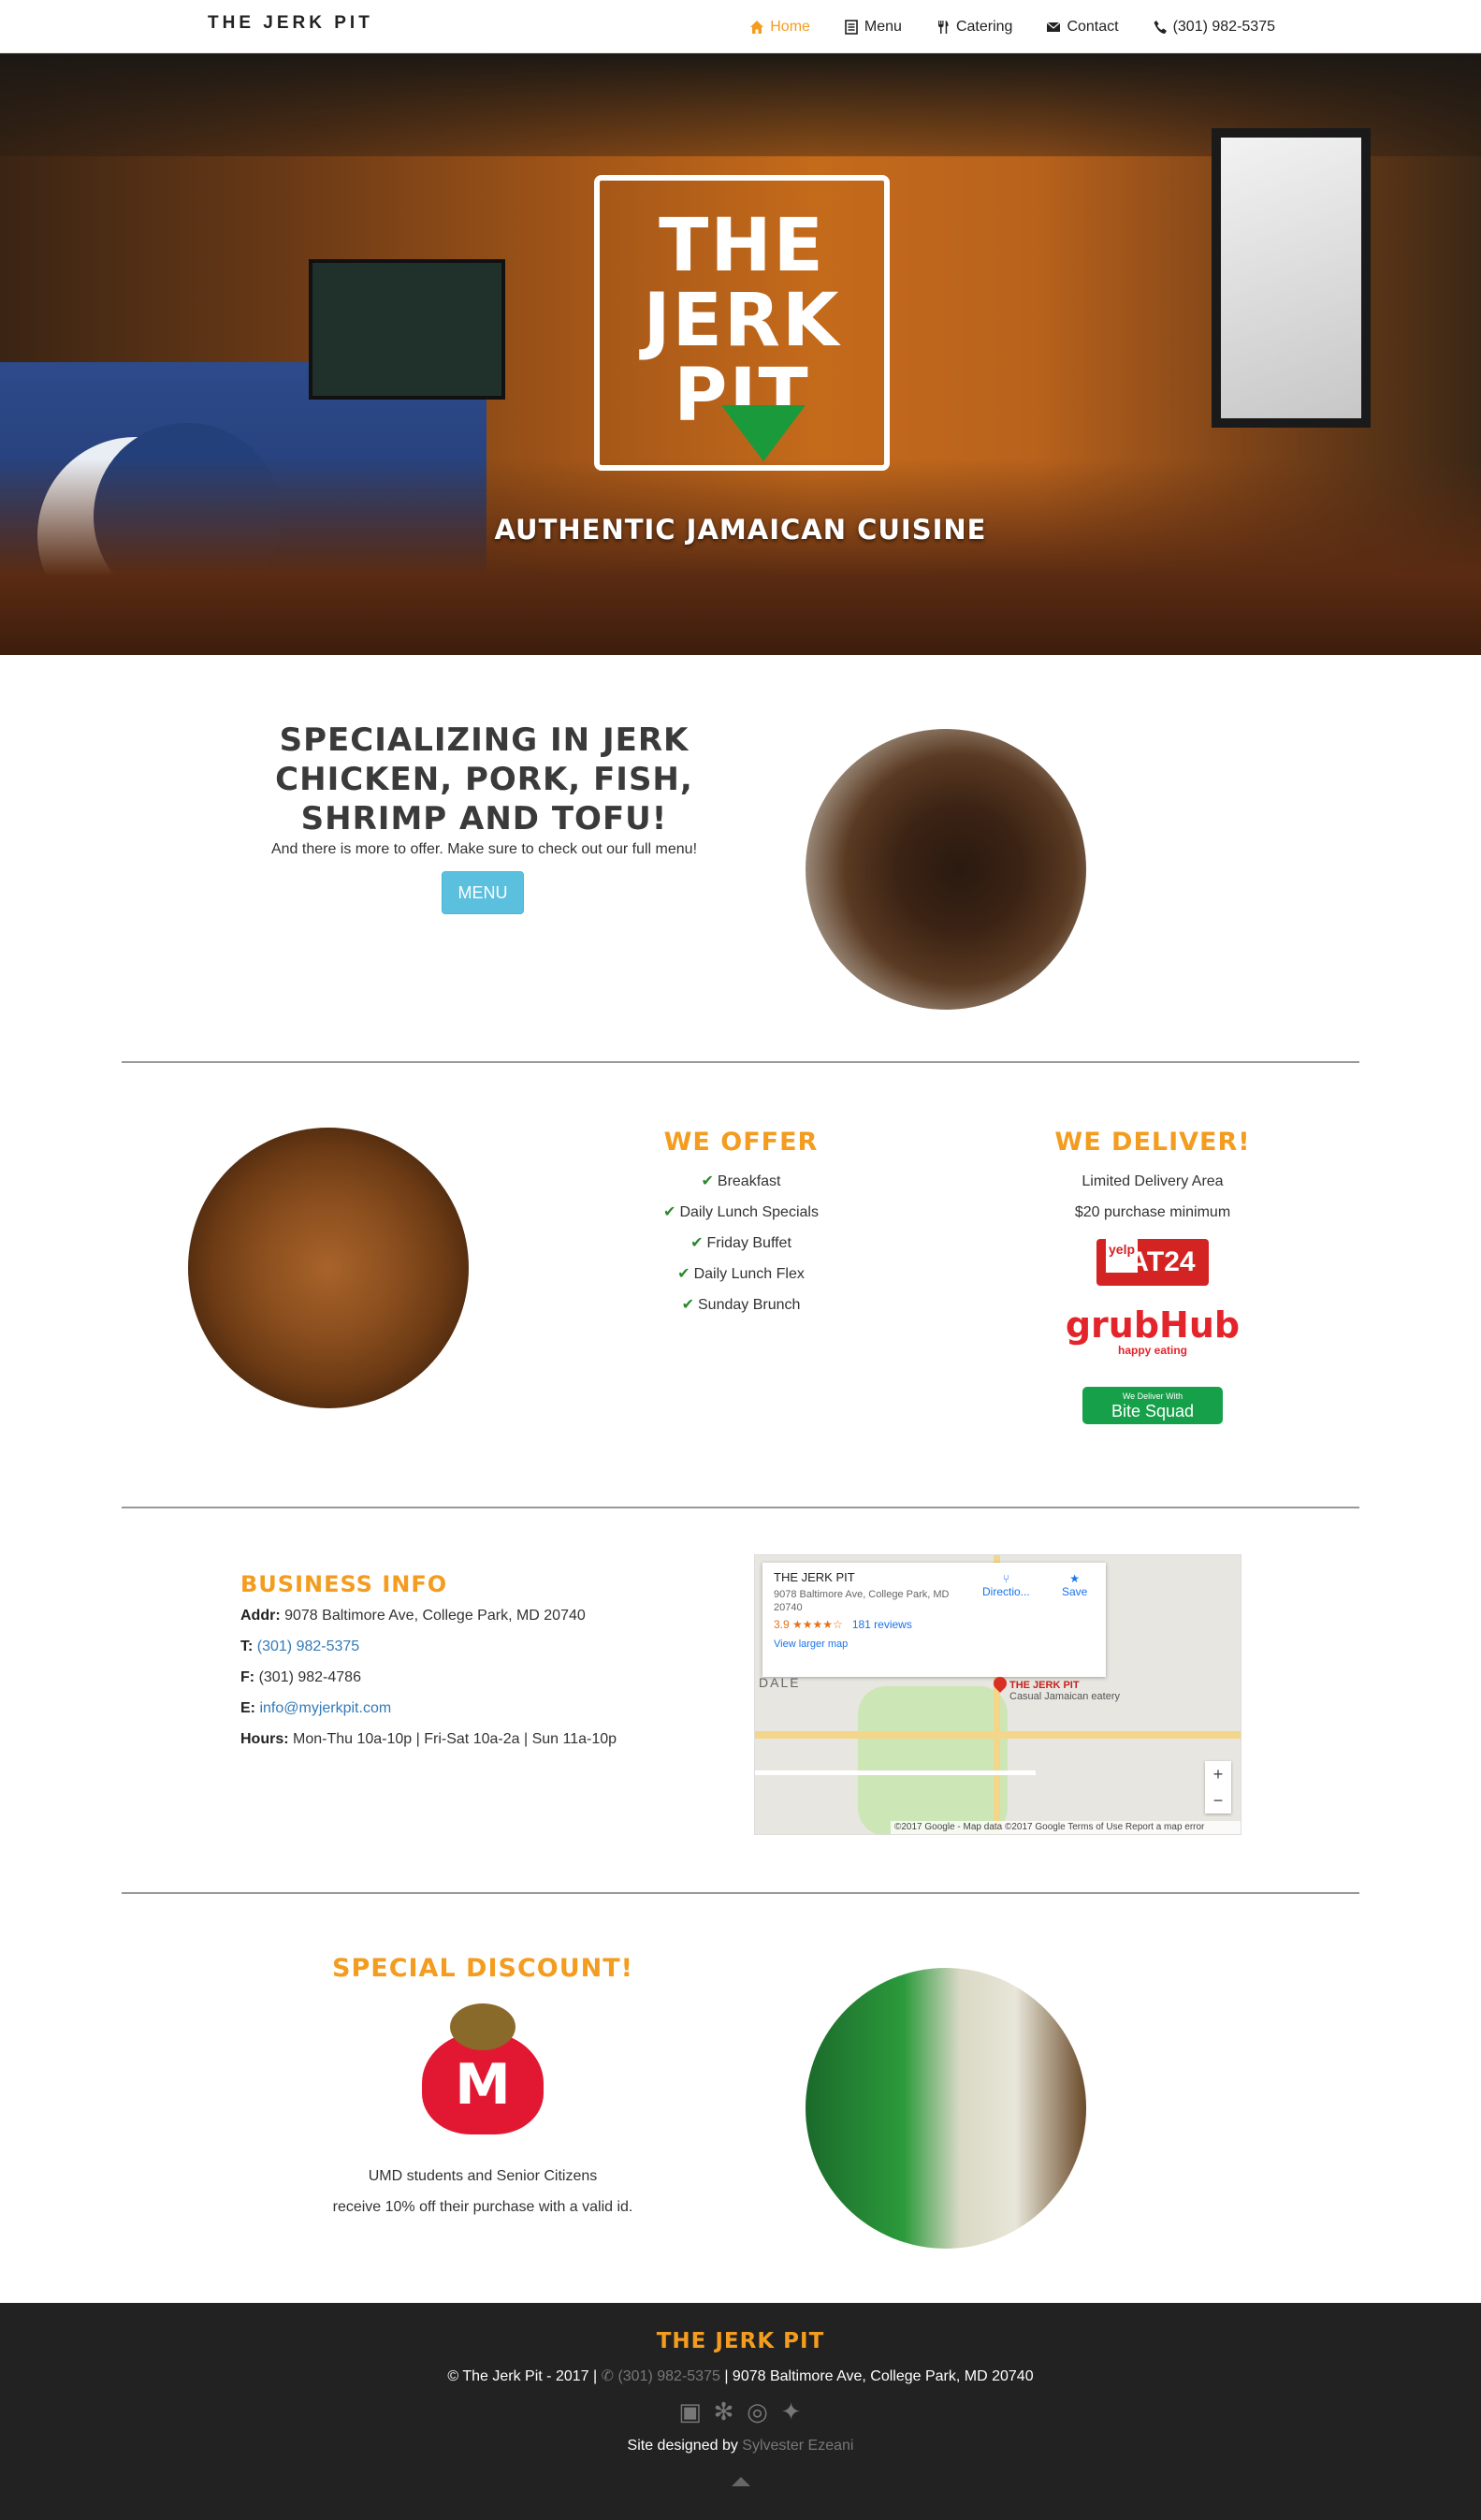 The image size is (1481, 2520). I want to click on bitesquad-logo: We Deliver With Bite Squad, so click(1152, 1405).